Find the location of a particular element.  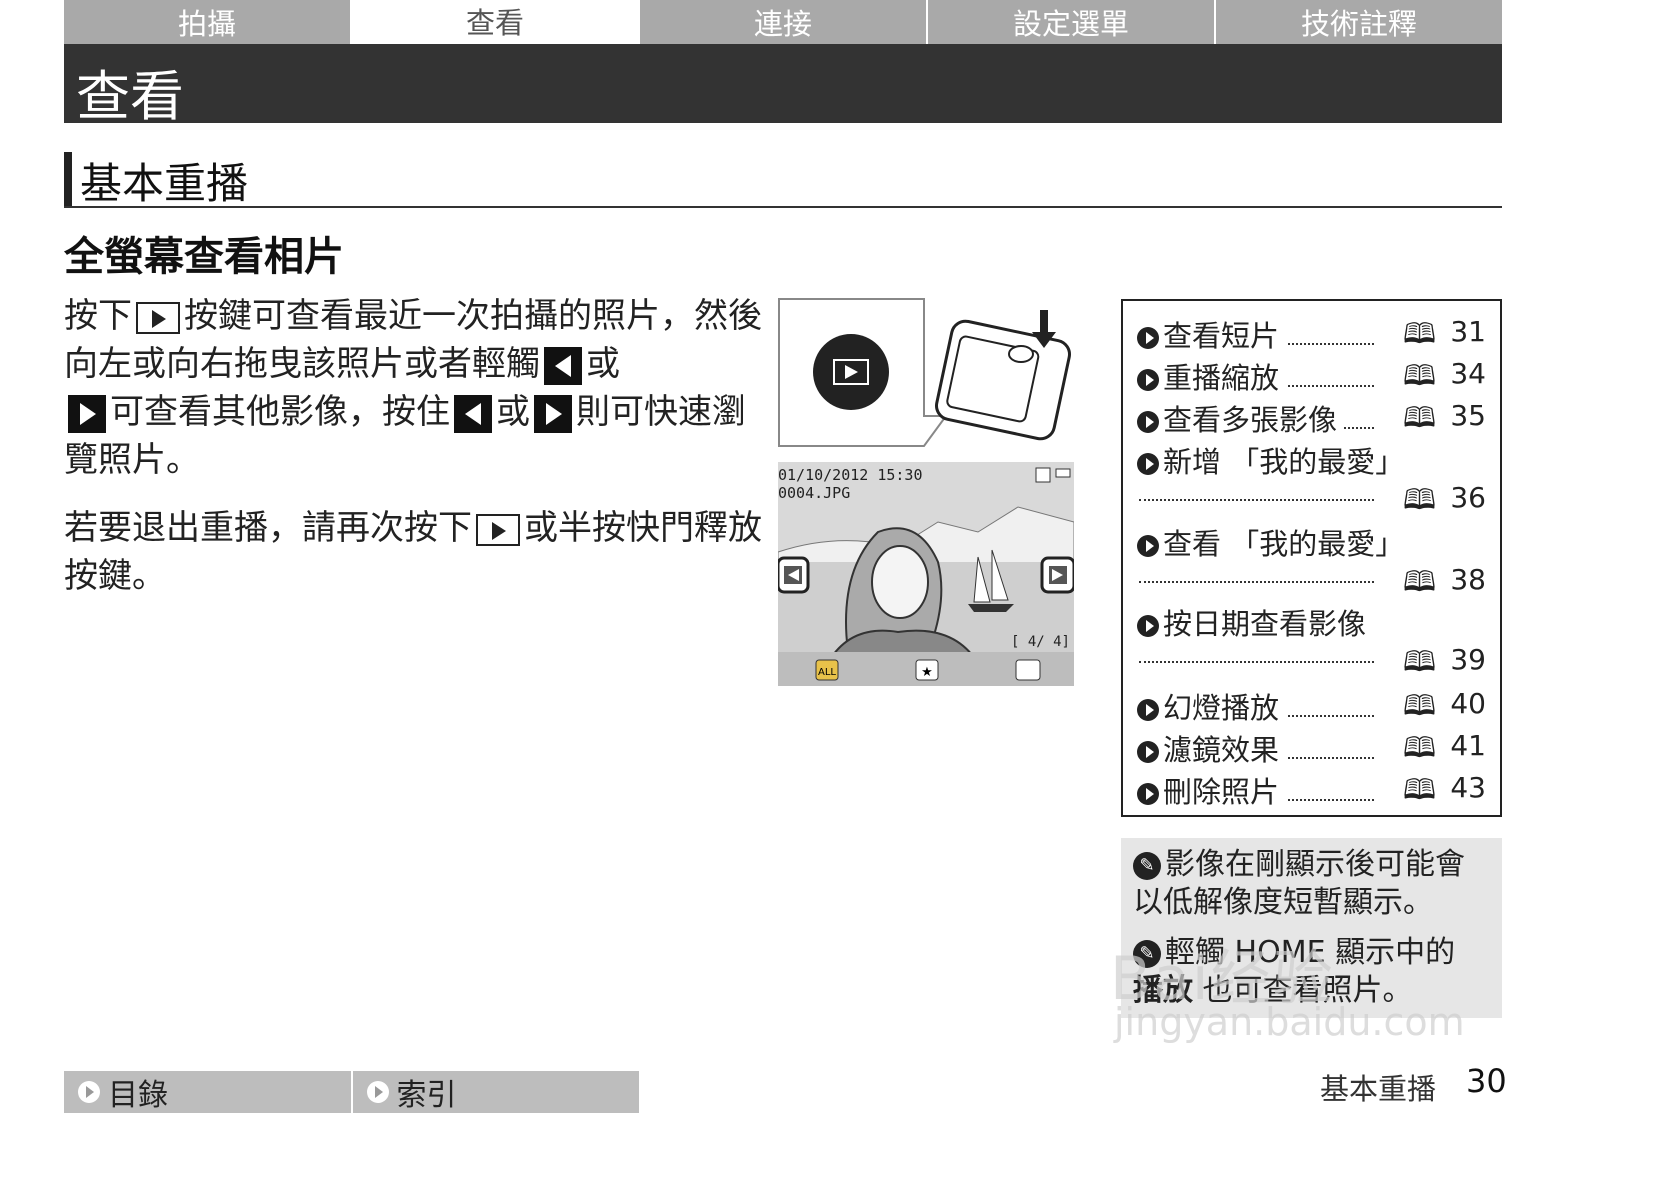

ref-item: 重播縮放 🕮 34 is located at coordinates (1311, 375).